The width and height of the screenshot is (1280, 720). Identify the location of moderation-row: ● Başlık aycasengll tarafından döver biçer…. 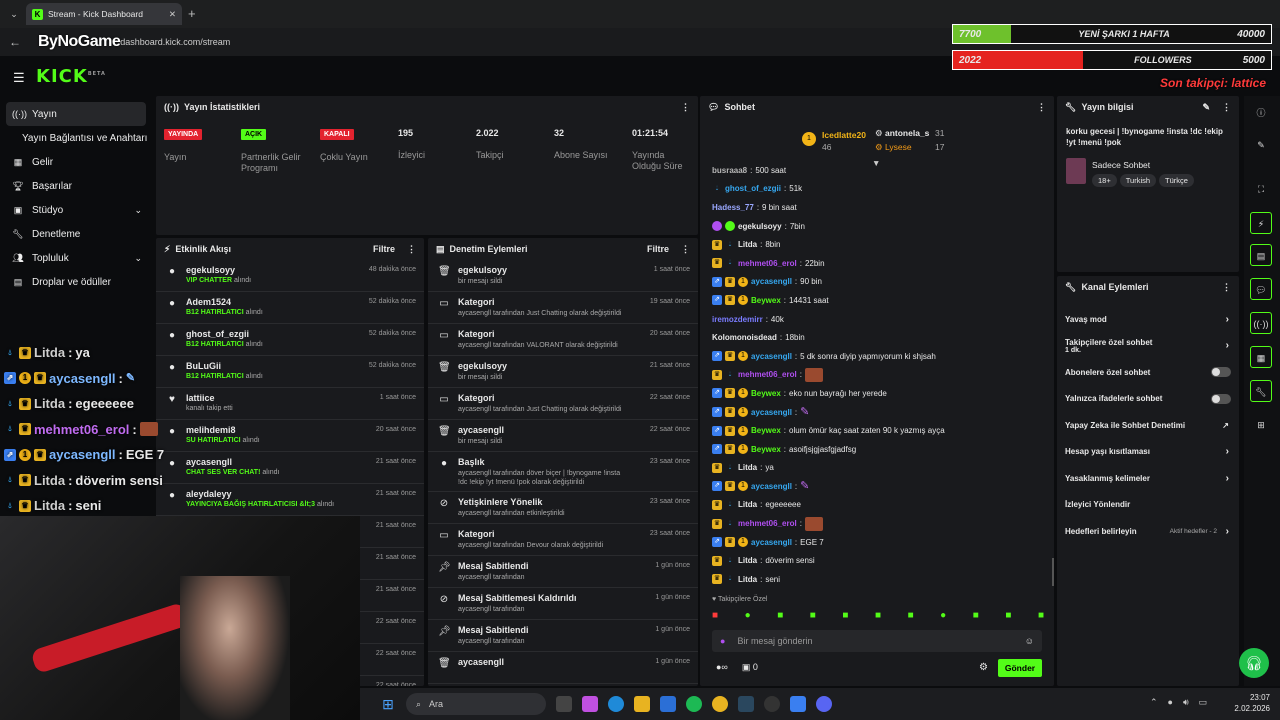
(563, 472).